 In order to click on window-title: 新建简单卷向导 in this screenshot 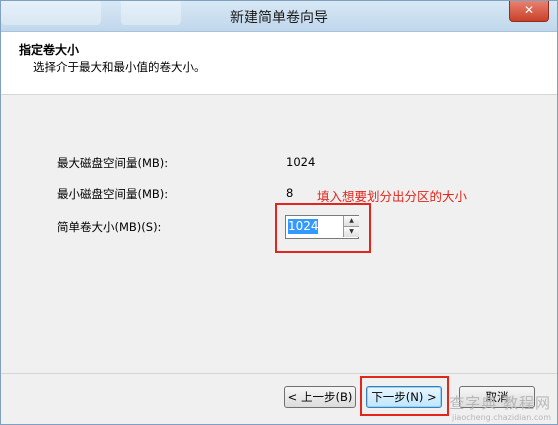, I will do `click(279, 18)`.